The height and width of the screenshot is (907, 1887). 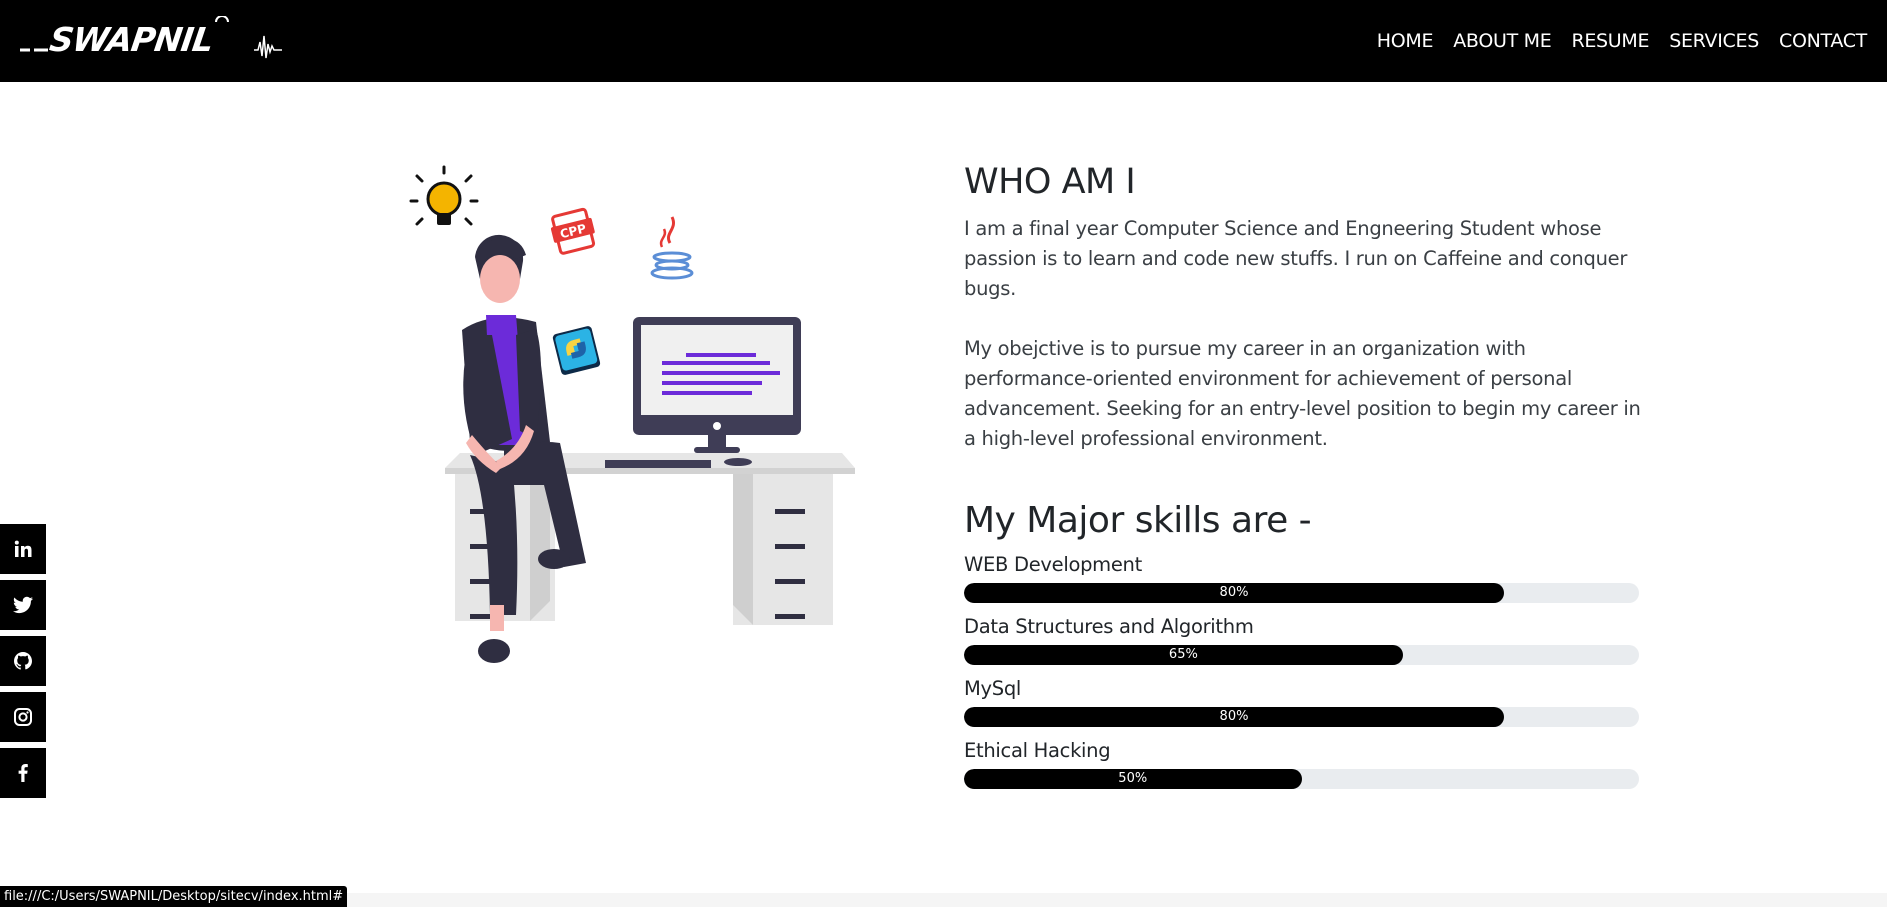 I want to click on skill-item: WEB Development 80%, so click(x=1304, y=578).